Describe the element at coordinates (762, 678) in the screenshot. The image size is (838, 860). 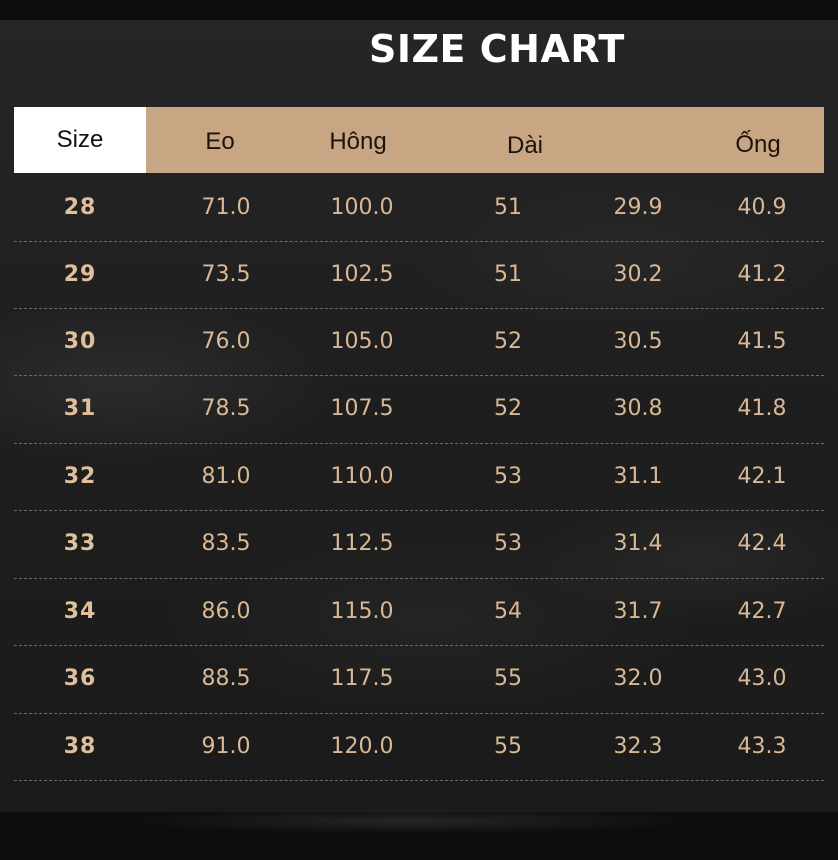
I see `cell-ong: 43.0` at that location.